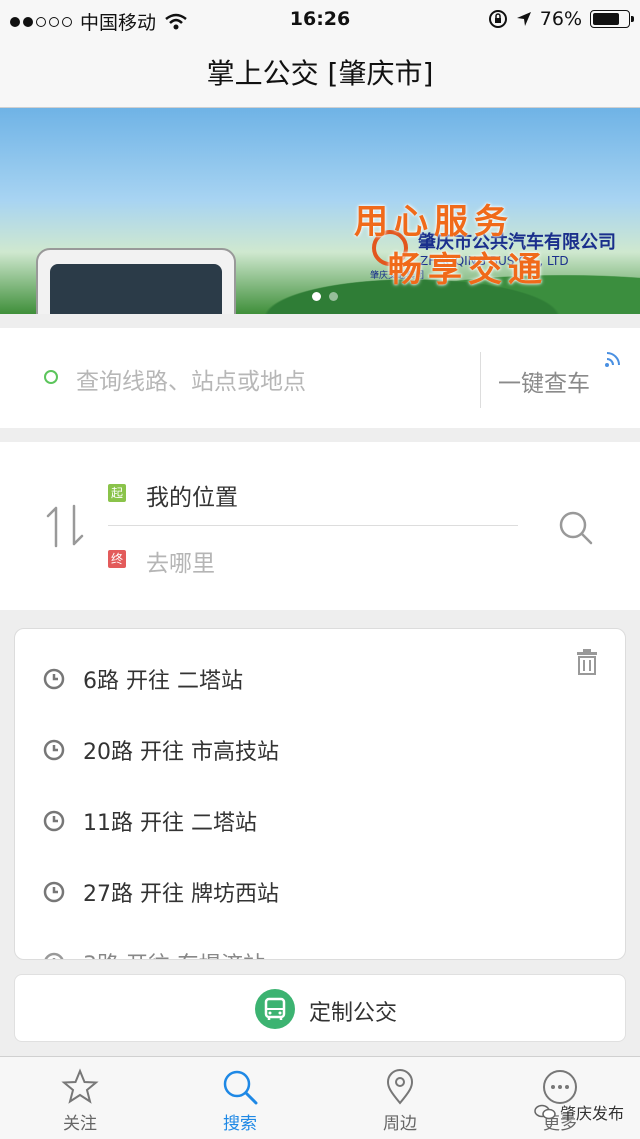 This screenshot has height=1139, width=640. I want to click on trash-icon, so click(587, 662).